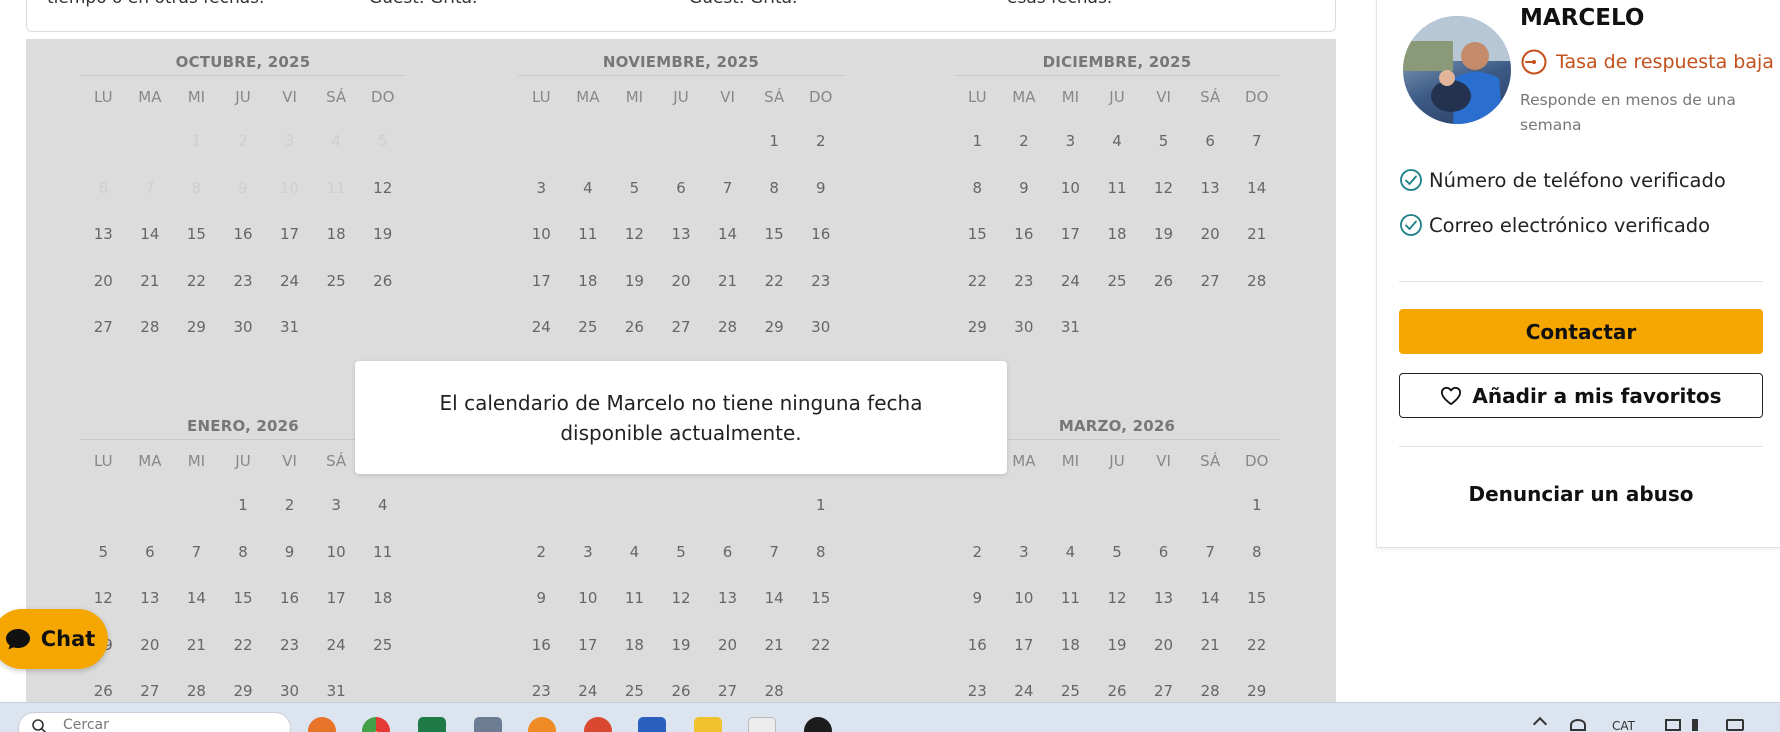 Image resolution: width=1780 pixels, height=732 pixels. What do you see at coordinates (196, 691) in the screenshot?
I see `calendar-day: 28` at bounding box center [196, 691].